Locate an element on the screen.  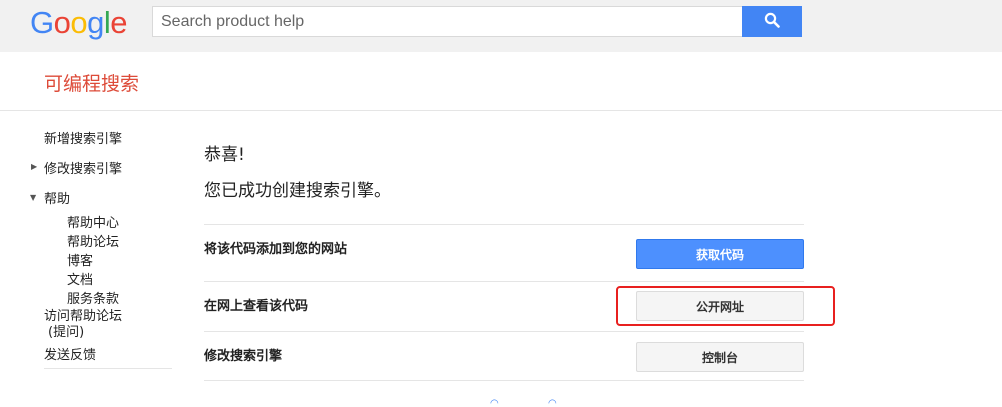
control-panel-button: 控制台 is located at coordinates (720, 357).